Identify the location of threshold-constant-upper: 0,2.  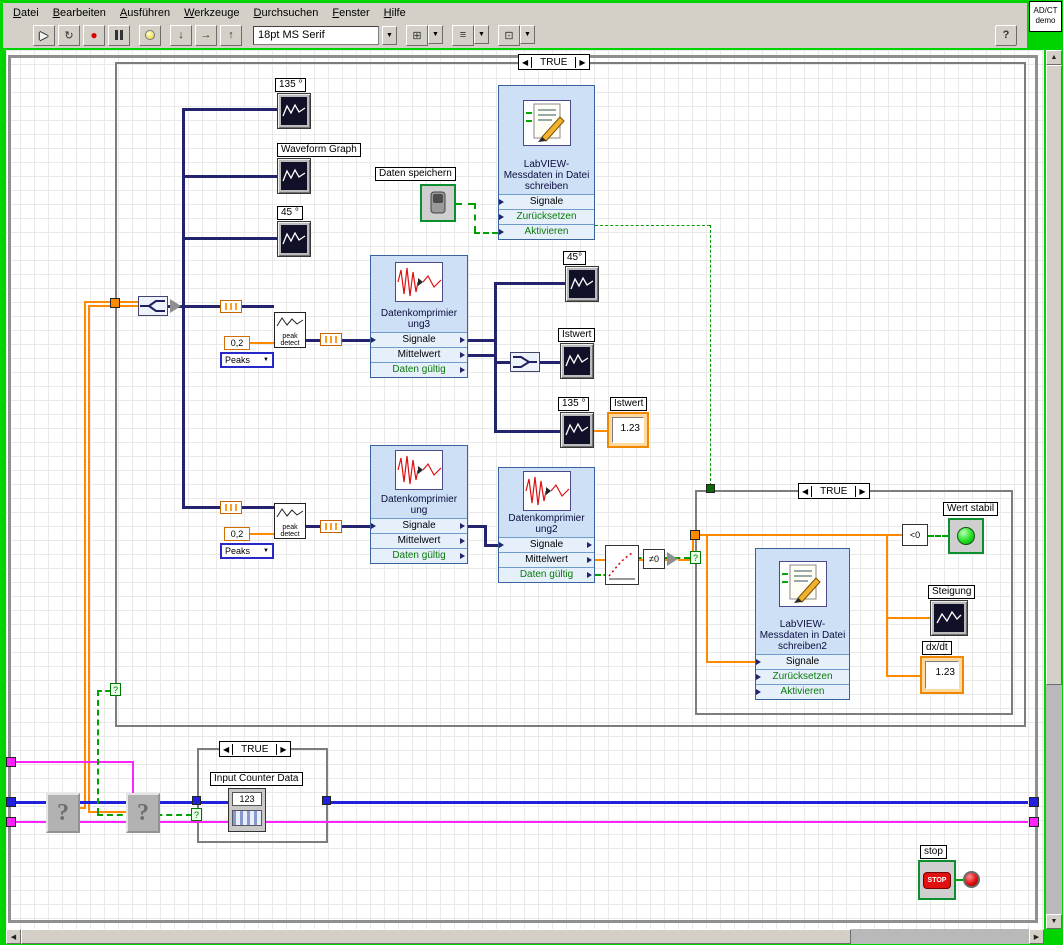
(237, 343).